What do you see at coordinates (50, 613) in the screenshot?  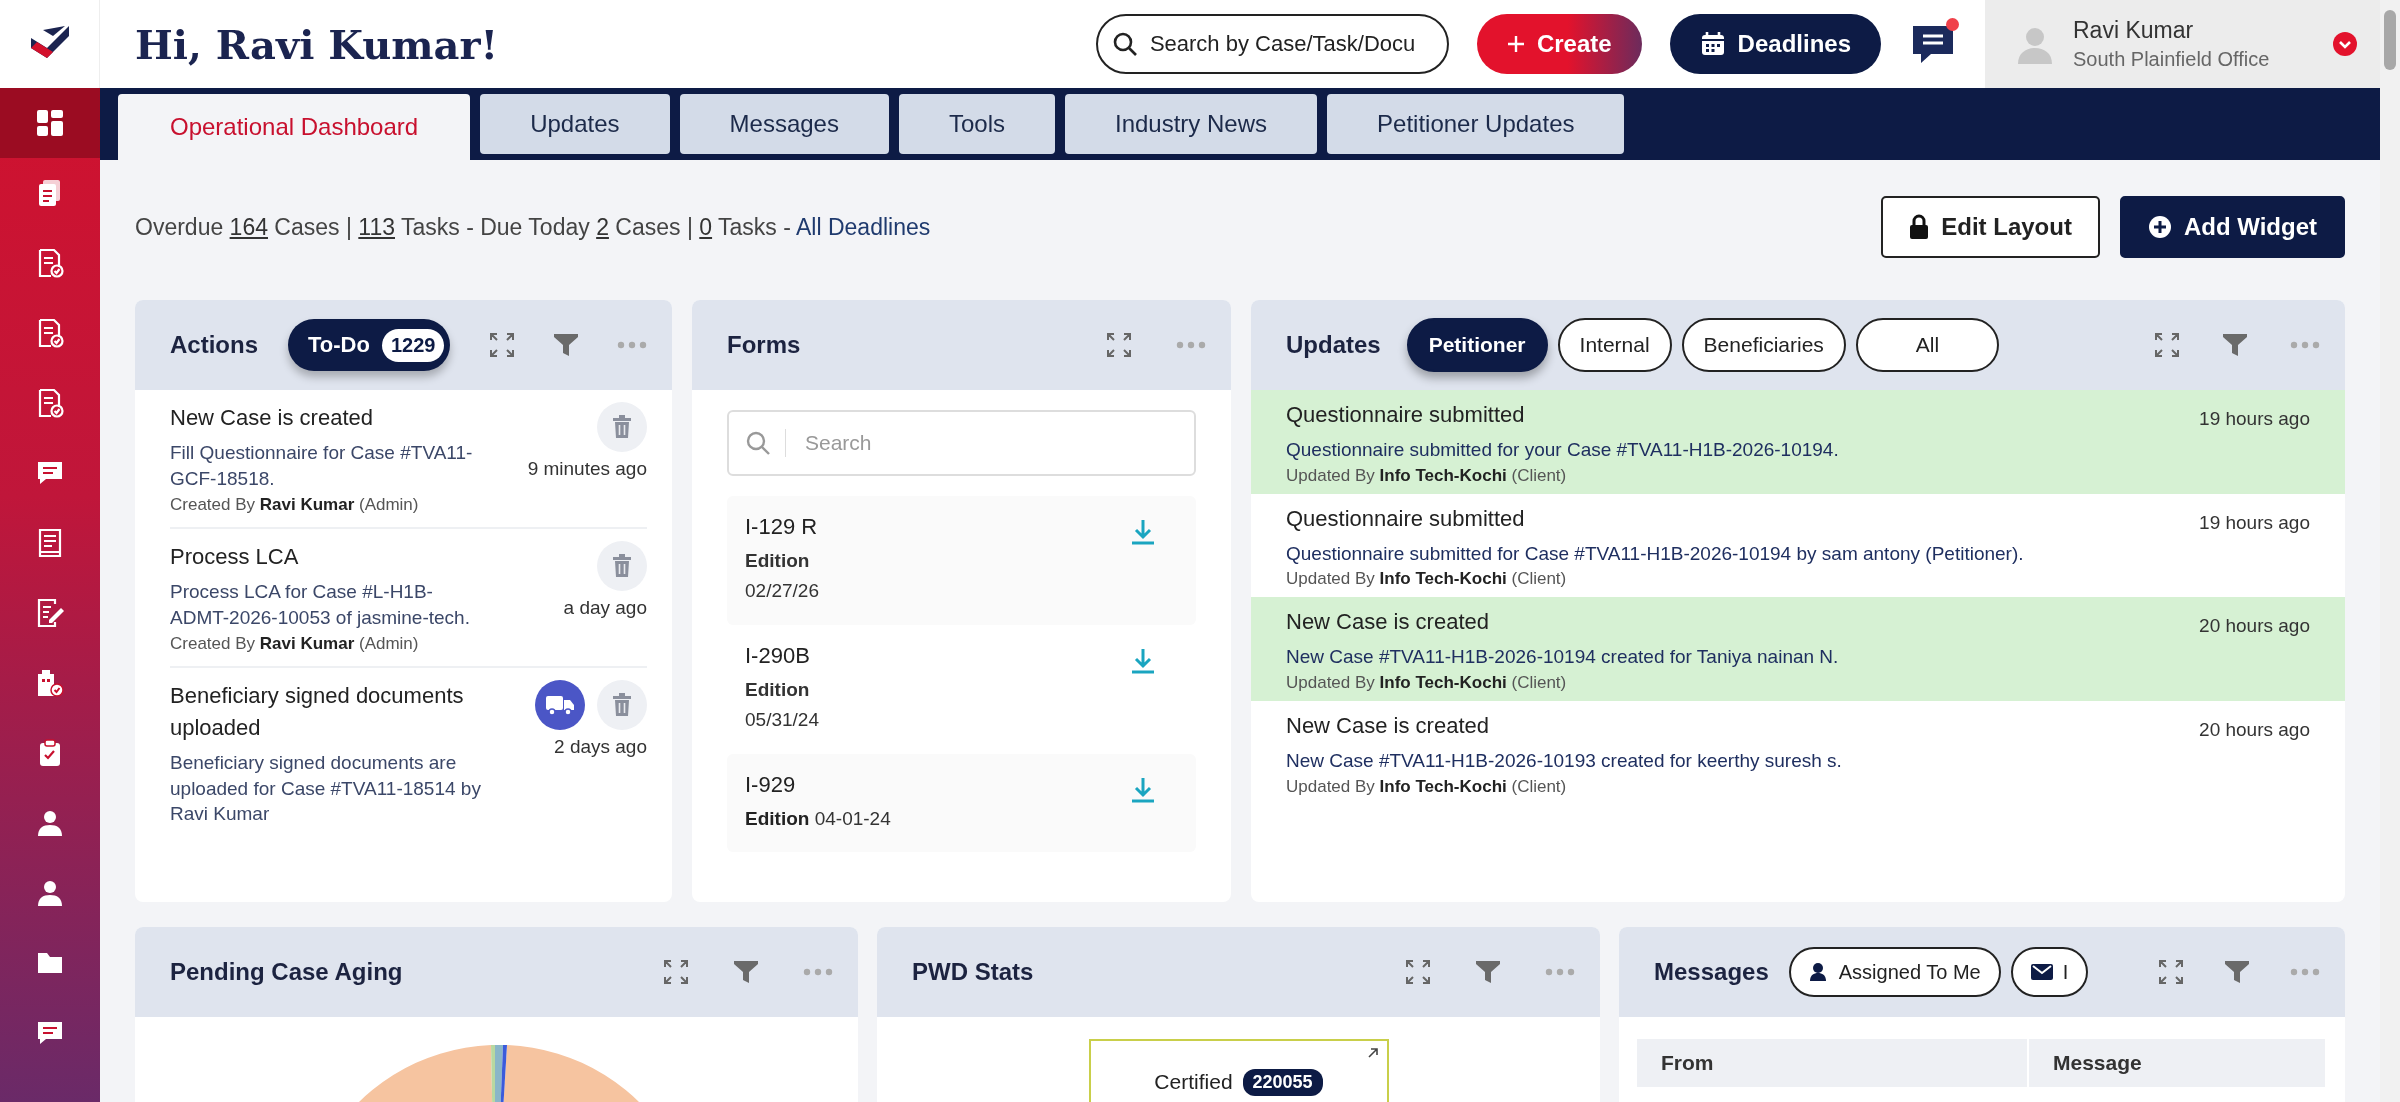 I see `document-pencil-icon` at bounding box center [50, 613].